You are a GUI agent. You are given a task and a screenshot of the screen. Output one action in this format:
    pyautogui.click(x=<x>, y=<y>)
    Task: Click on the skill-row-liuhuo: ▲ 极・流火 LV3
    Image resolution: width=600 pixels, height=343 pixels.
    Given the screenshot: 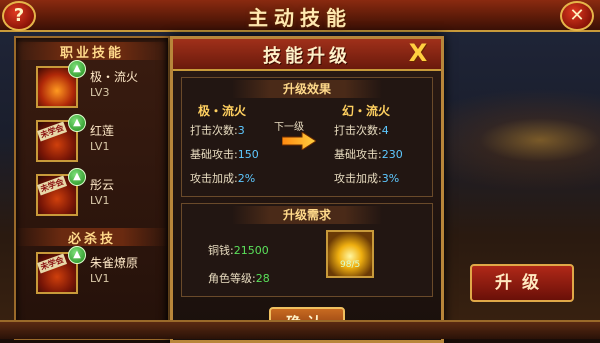 What is the action you would take?
    pyautogui.click(x=92, y=87)
    